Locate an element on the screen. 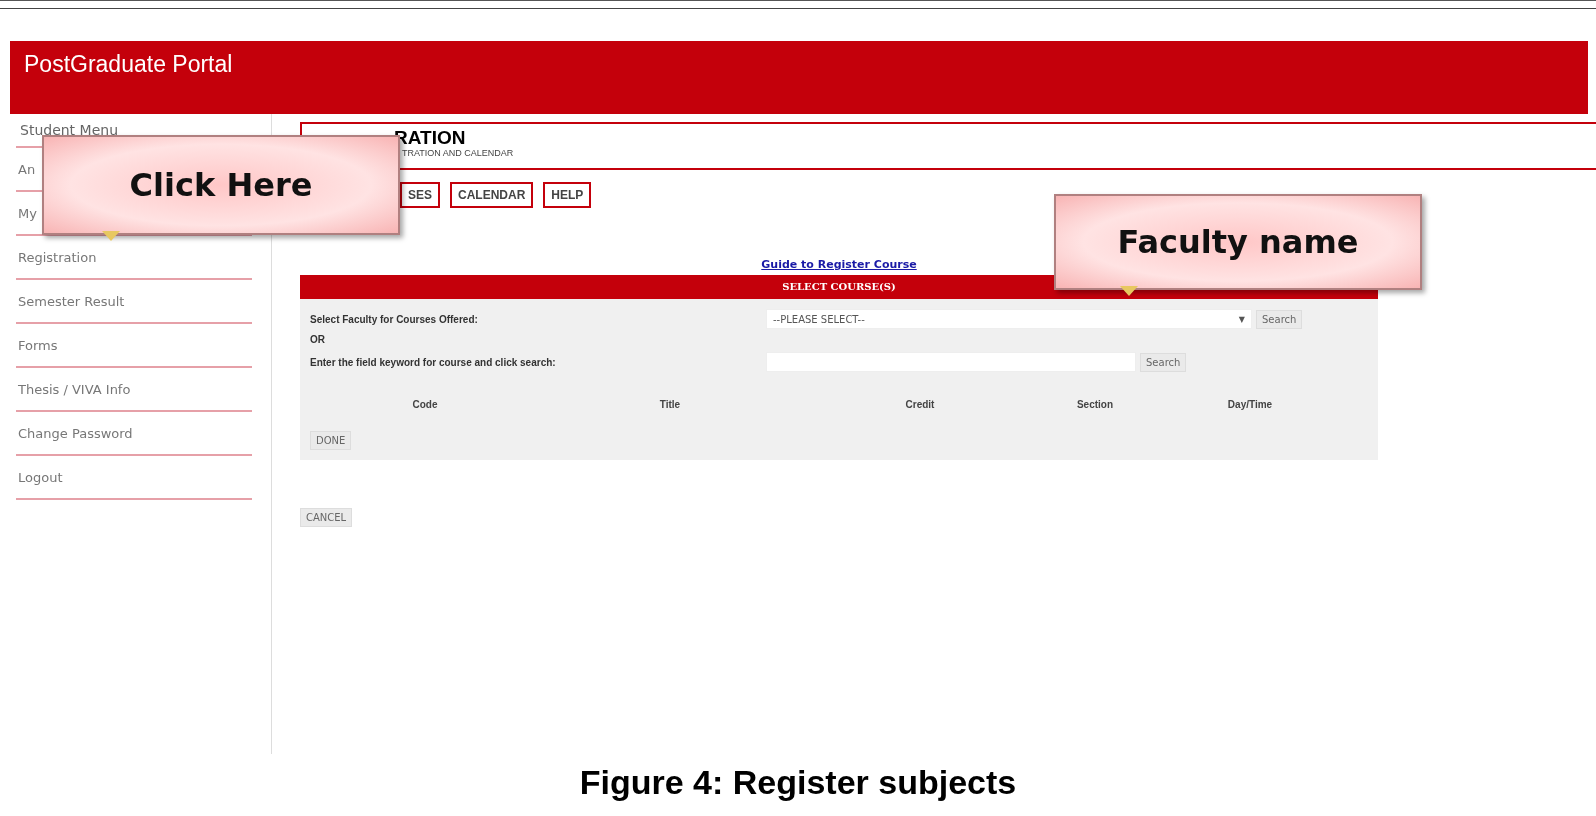 The height and width of the screenshot is (816, 1596). nav-tab: SES is located at coordinates (420, 195).